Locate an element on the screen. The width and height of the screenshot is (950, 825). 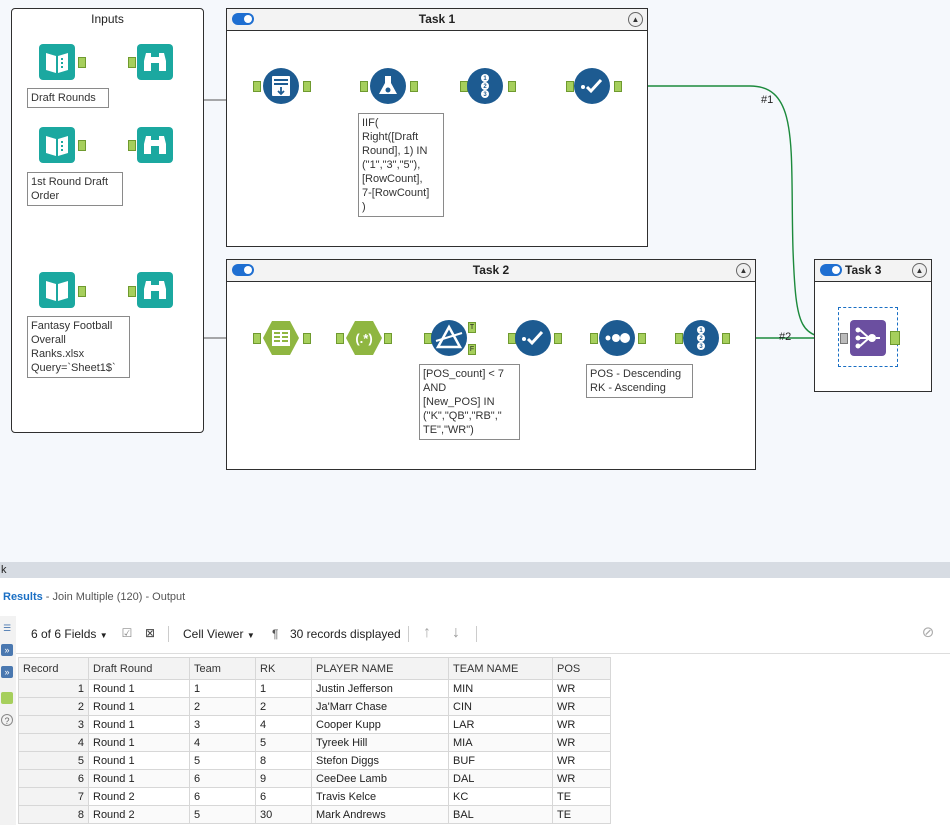
record-number-cell: 2 is located at coordinates (53, 706).